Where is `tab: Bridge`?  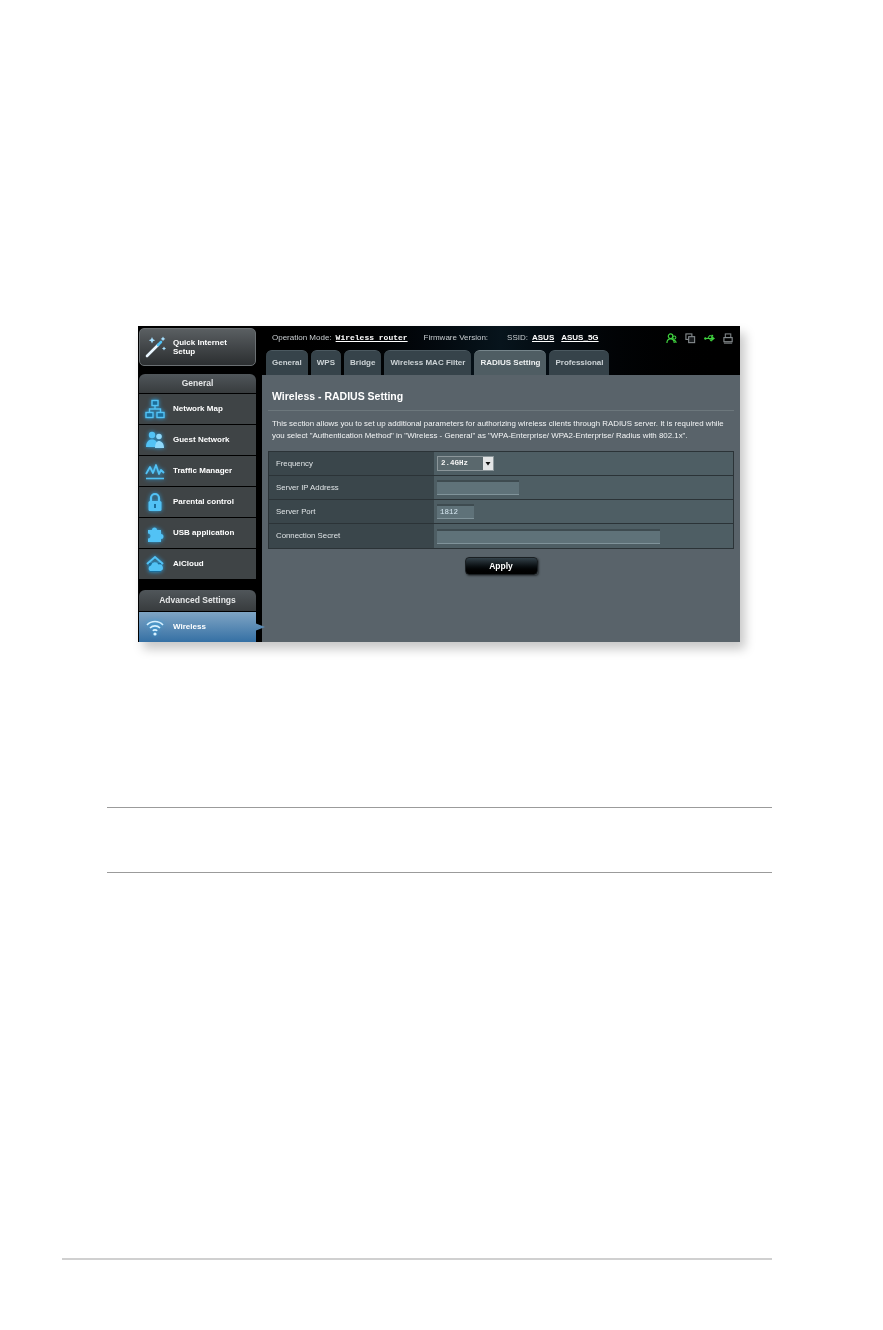
tab: Bridge is located at coordinates (363, 362).